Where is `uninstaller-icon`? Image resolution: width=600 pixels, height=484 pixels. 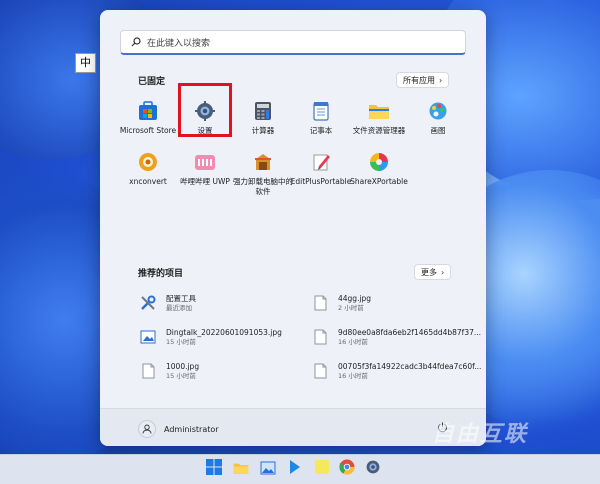 uninstaller-icon is located at coordinates (263, 162).